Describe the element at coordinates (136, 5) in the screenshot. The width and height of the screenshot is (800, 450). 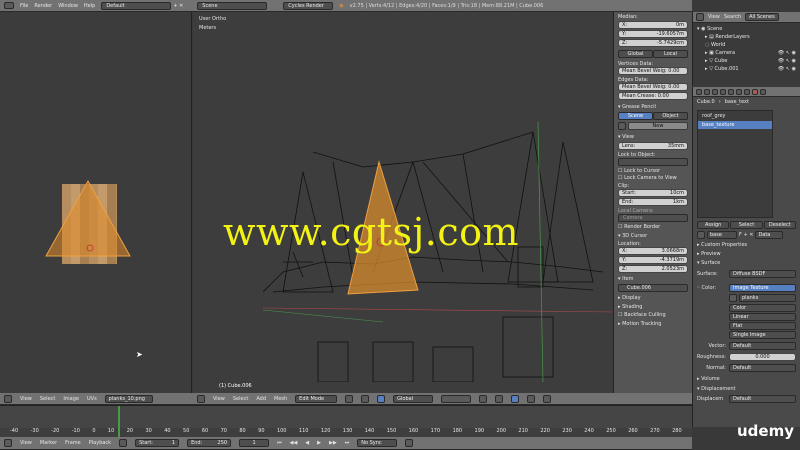
I see `layout-select: Default` at that location.